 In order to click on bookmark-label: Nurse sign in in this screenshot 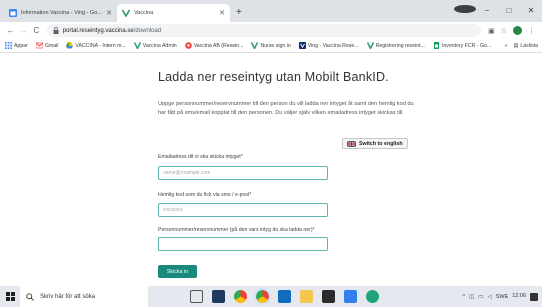, I will do `click(275, 45)`.